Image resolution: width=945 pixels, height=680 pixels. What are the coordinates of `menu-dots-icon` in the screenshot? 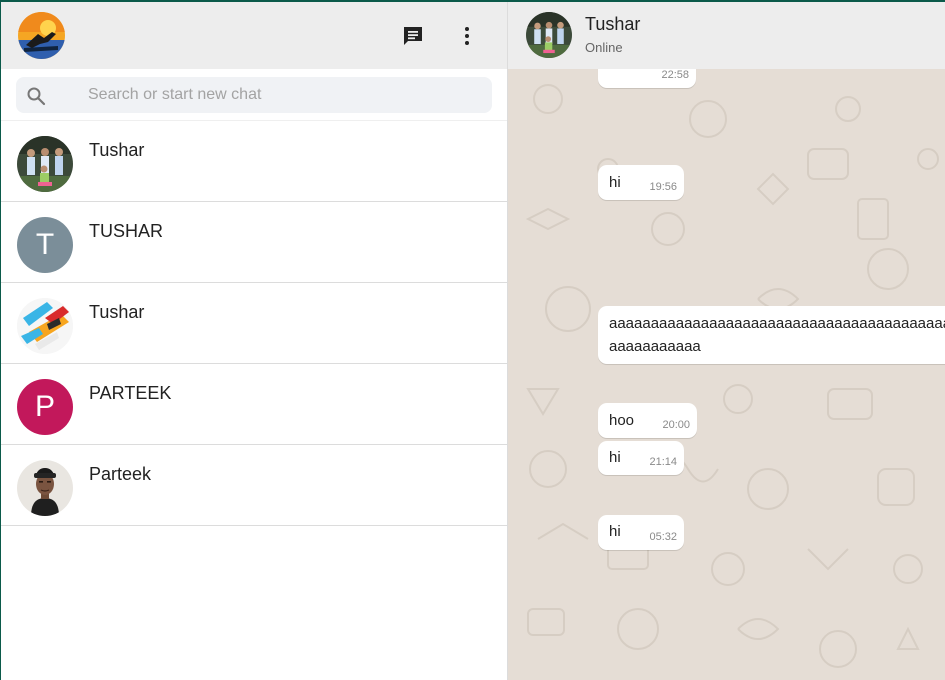 It's located at (467, 36).